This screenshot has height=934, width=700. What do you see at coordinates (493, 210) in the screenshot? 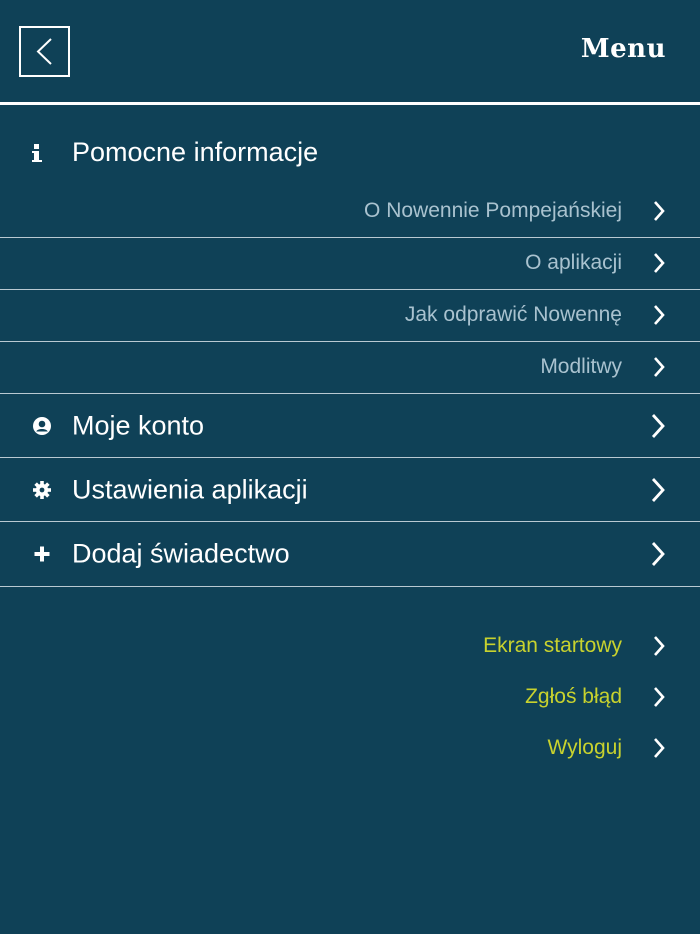
I see `menu-item-label: O Nowennie Pompejańskiej` at bounding box center [493, 210].